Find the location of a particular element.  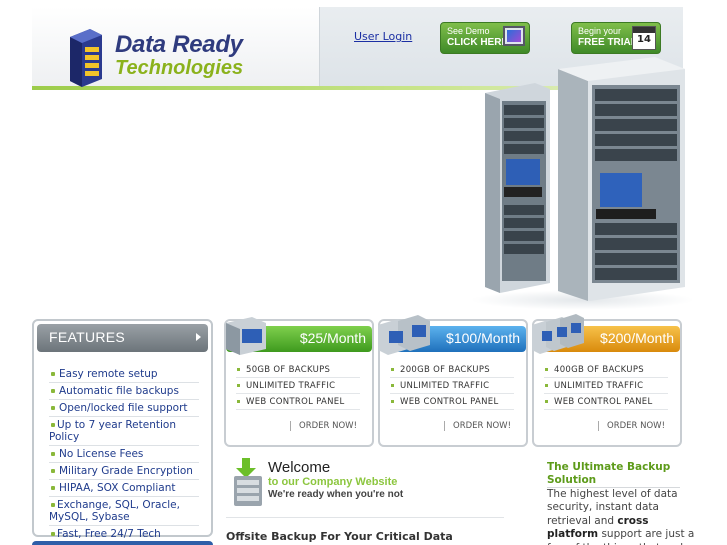

offsite-heading: Offsite Backup For Your Critical Data is located at coordinates (339, 536).